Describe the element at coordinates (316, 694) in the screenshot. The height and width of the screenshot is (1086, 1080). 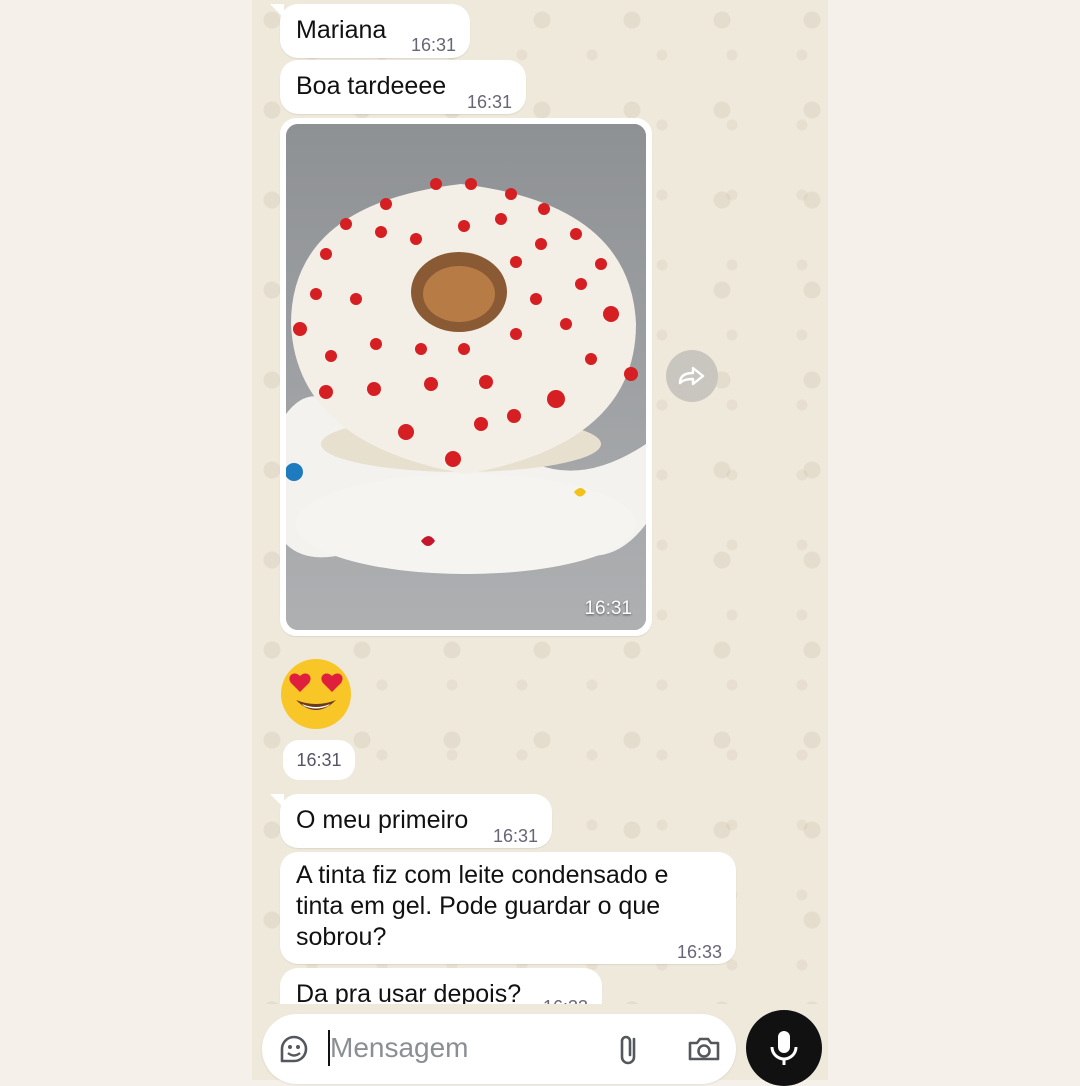
I see `heart-eyes-emoji` at that location.